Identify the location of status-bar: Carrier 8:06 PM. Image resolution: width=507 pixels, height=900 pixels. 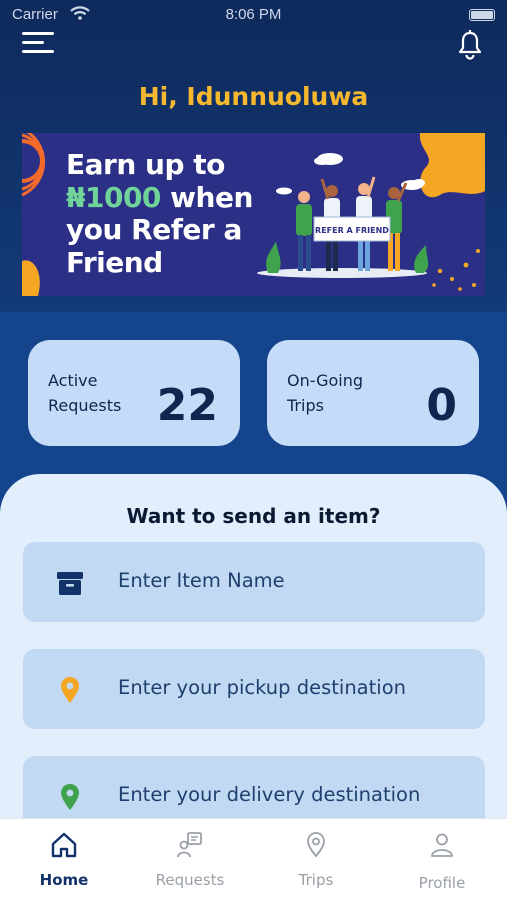
(253, 15).